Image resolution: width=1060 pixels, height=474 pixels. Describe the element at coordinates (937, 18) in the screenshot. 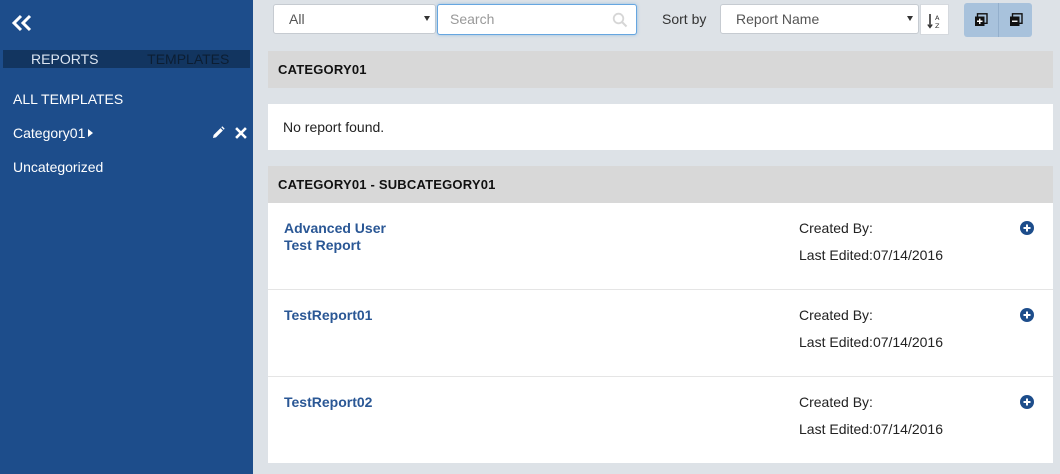

I see `svg-text: A` at that location.